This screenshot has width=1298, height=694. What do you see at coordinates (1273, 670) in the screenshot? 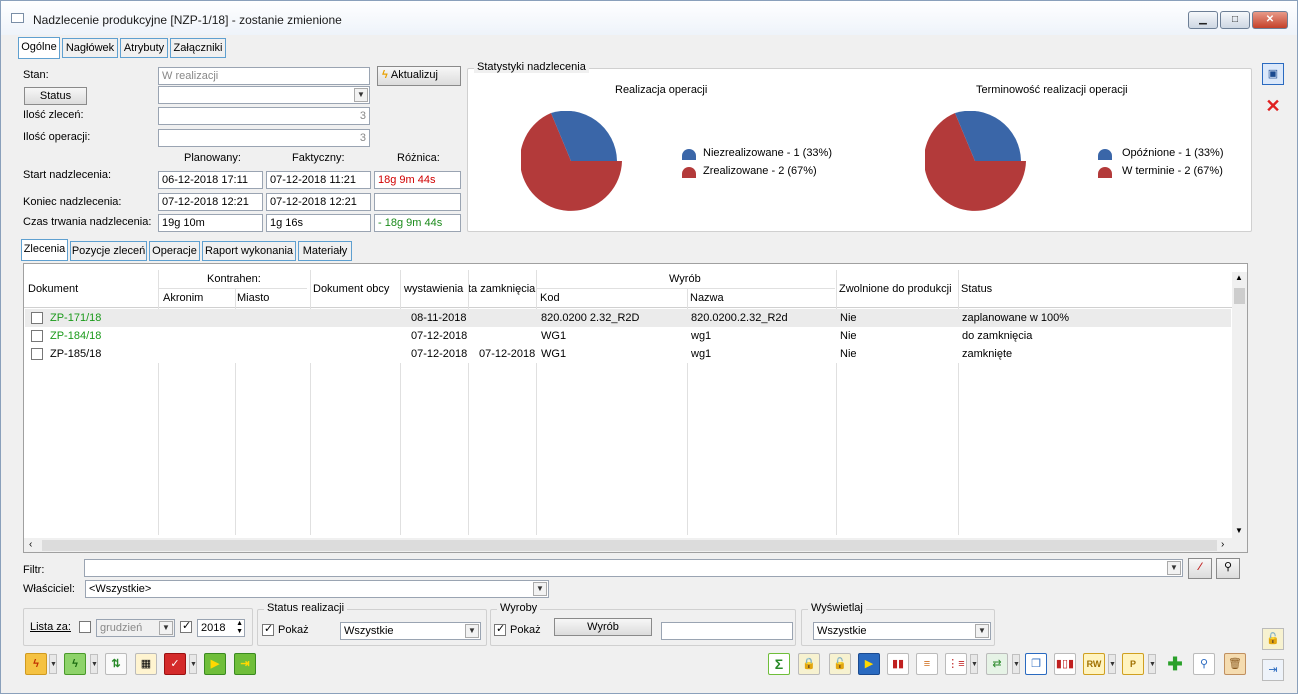
I see `pin-icon: ⇥` at bounding box center [1273, 670].